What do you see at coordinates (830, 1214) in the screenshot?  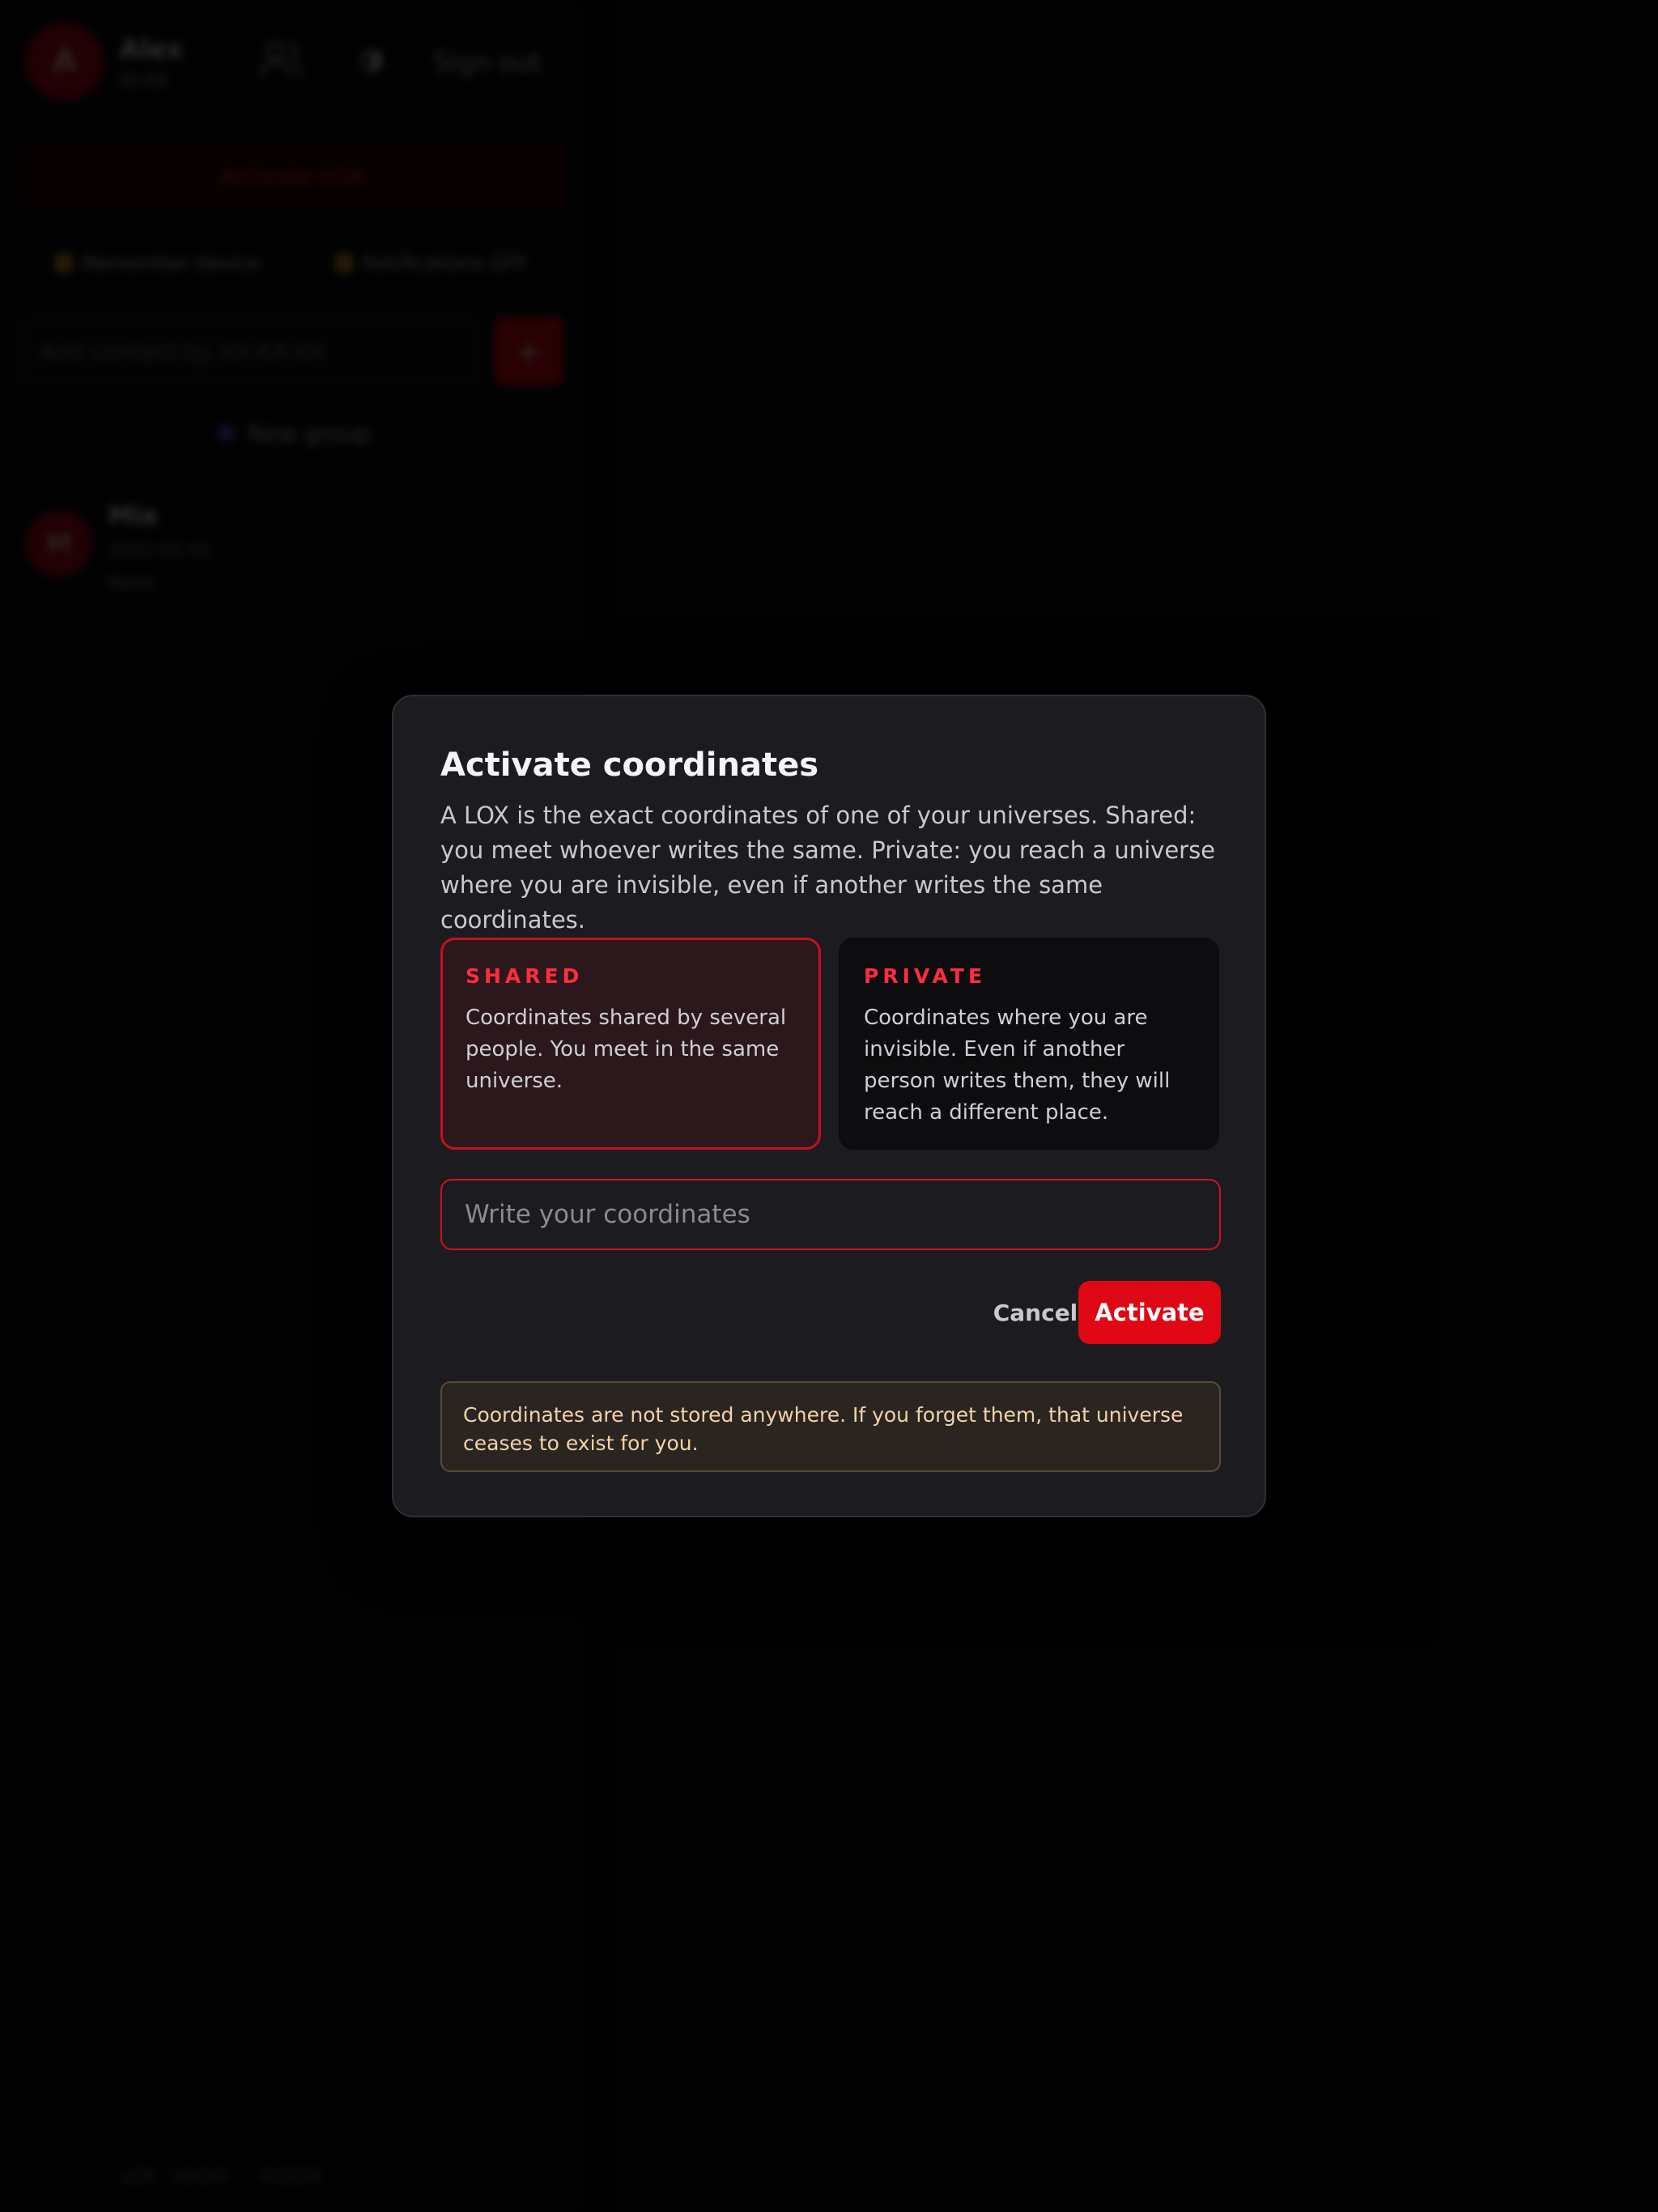 I see `coordinates-input` at bounding box center [830, 1214].